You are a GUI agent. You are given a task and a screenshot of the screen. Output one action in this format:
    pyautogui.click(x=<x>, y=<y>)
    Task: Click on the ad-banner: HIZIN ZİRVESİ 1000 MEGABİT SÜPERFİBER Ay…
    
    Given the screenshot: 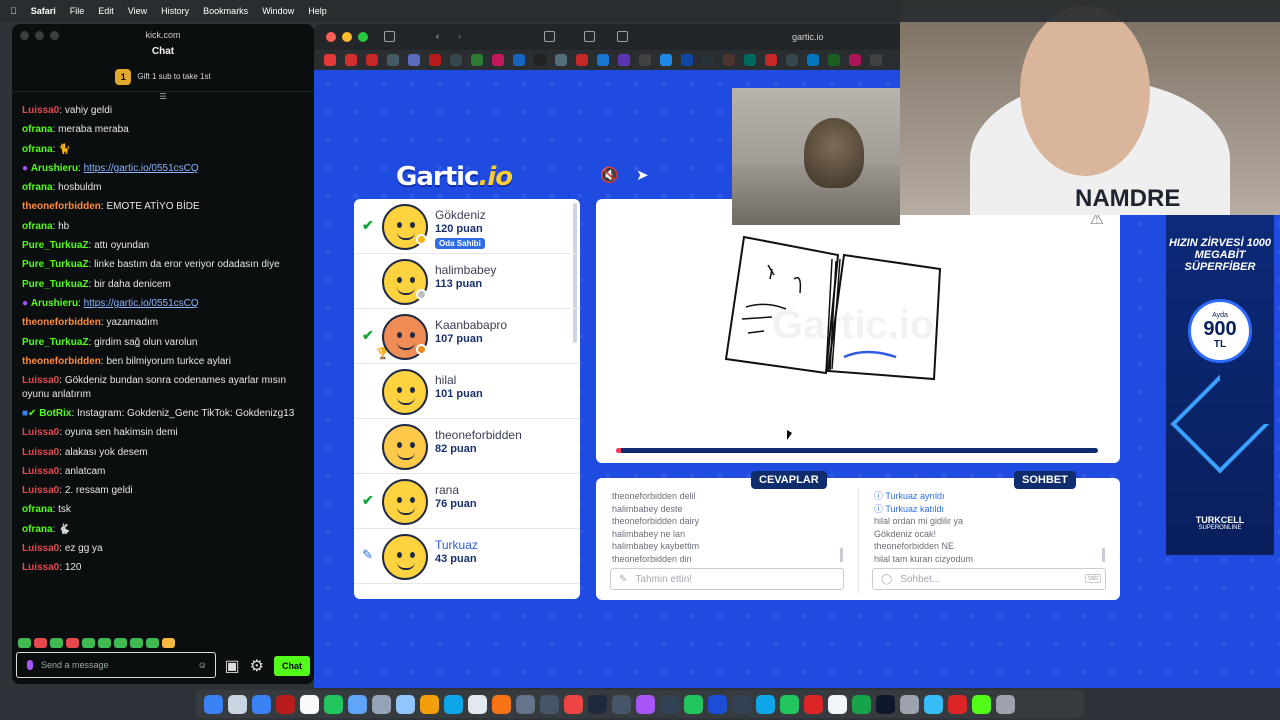 What is the action you would take?
    pyautogui.click(x=1220, y=385)
    